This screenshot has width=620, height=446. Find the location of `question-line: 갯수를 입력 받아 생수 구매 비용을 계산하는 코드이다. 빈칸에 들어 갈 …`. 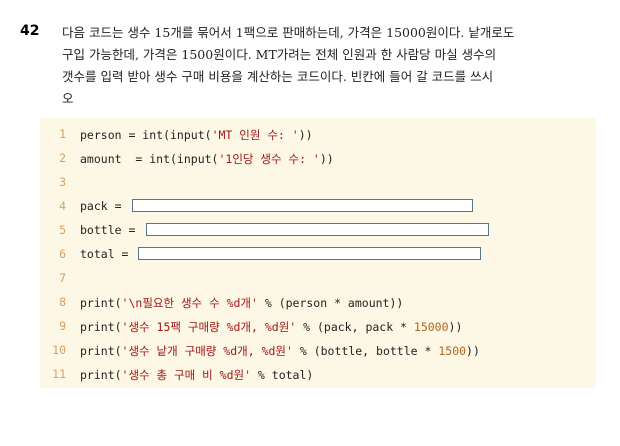

question-line: 갯수를 입력 받아 생수 구매 비용을 계산하는 코드이다. 빈칸에 들어 갈 … is located at coordinates (278, 76).